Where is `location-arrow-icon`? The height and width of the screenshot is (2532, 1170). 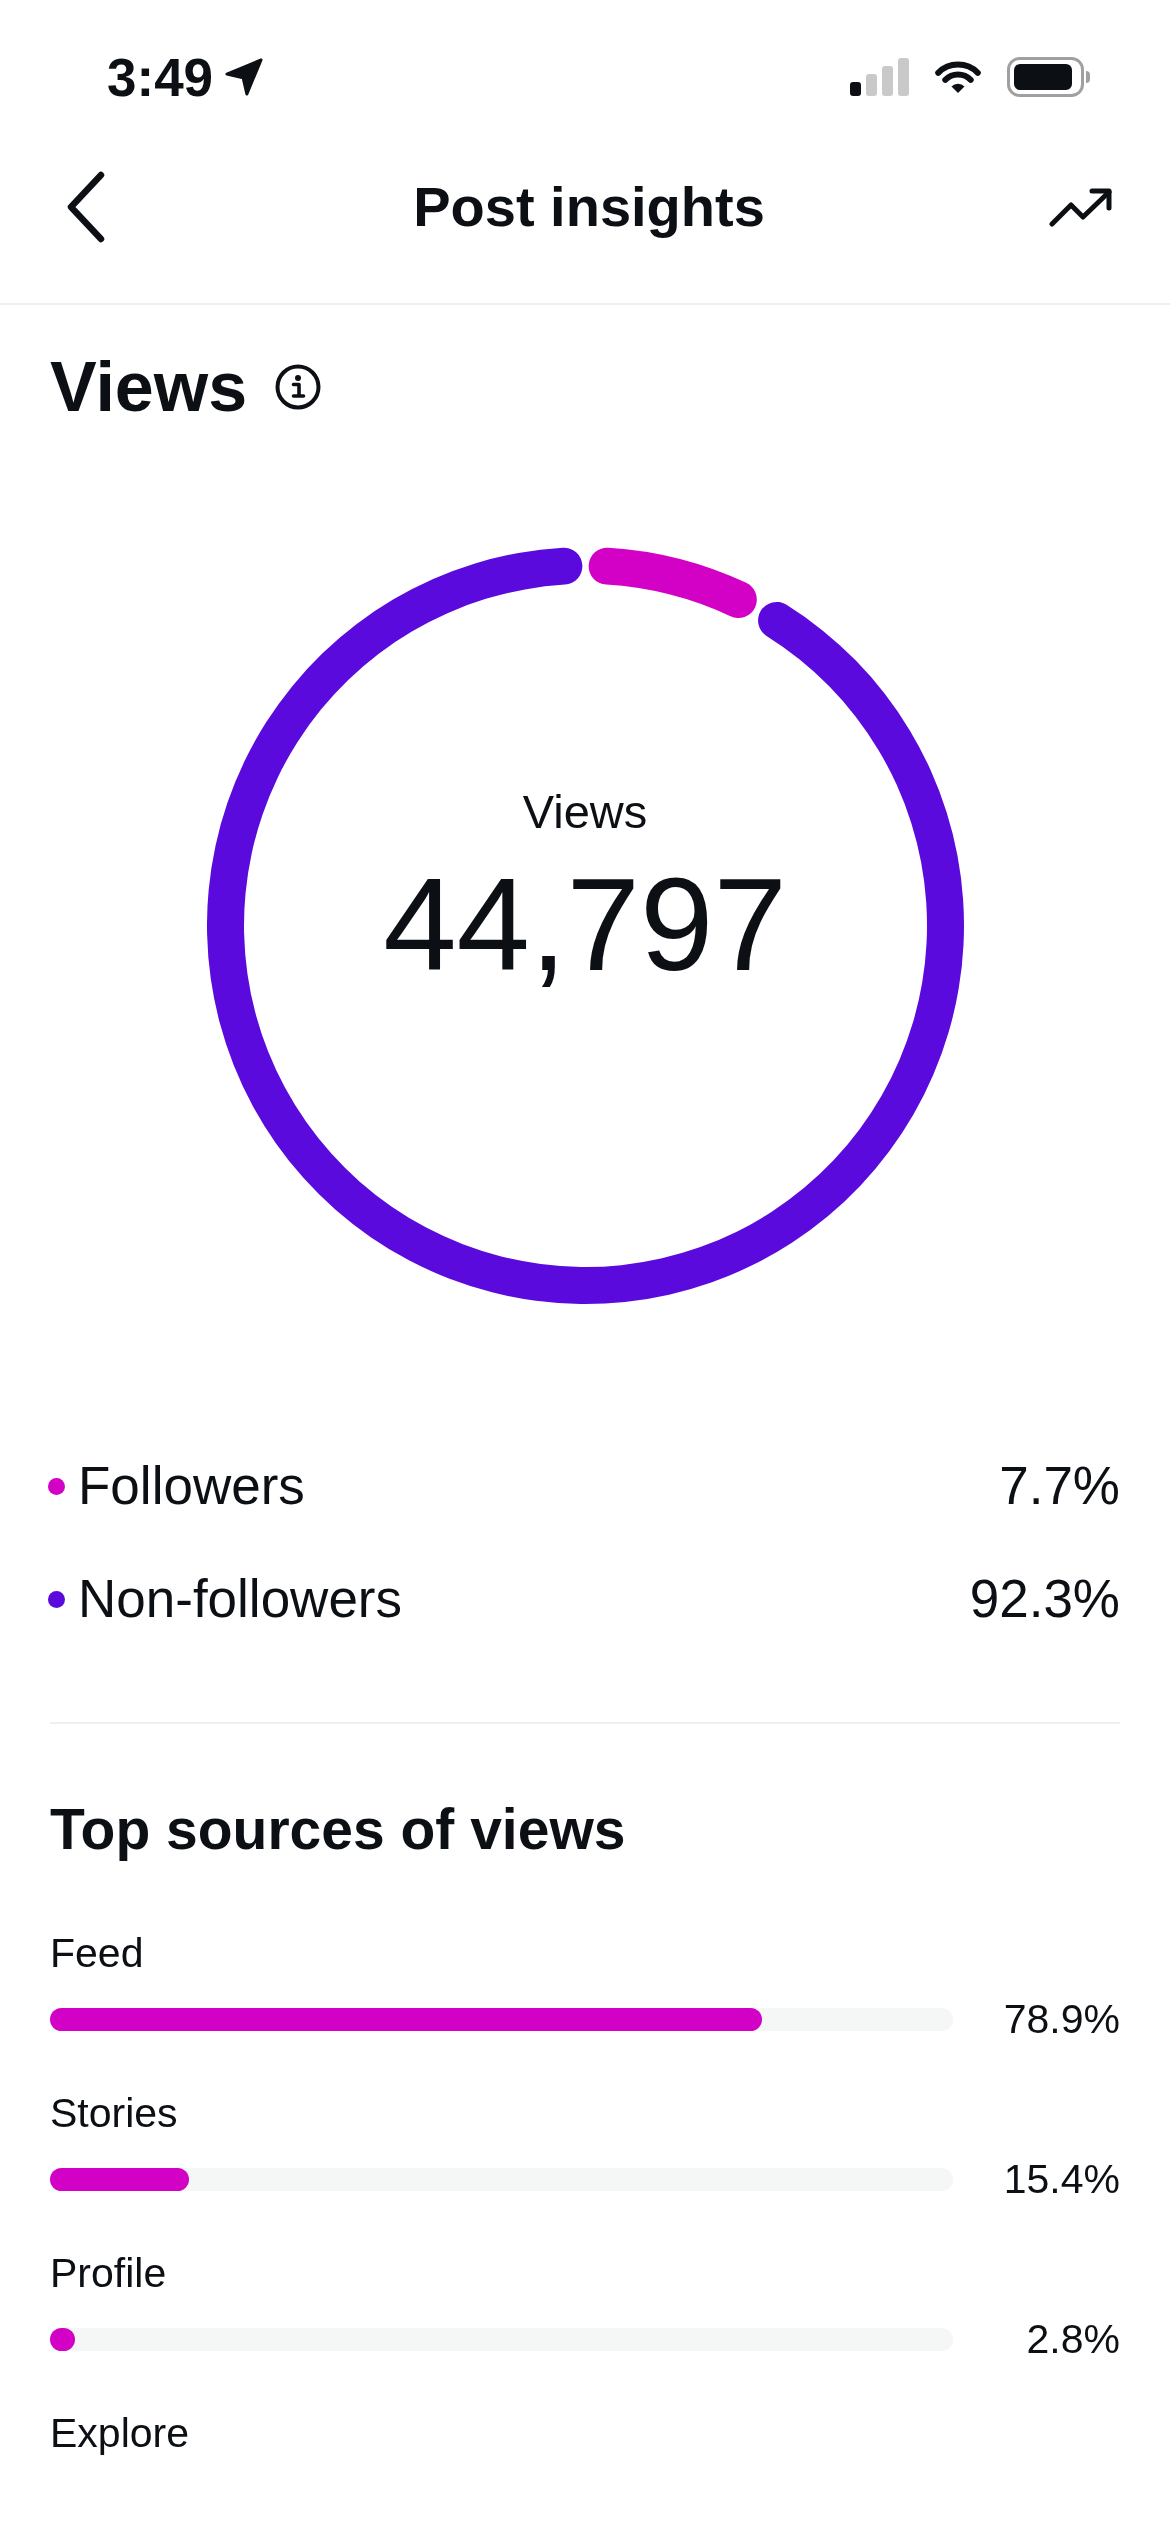 location-arrow-icon is located at coordinates (244, 77).